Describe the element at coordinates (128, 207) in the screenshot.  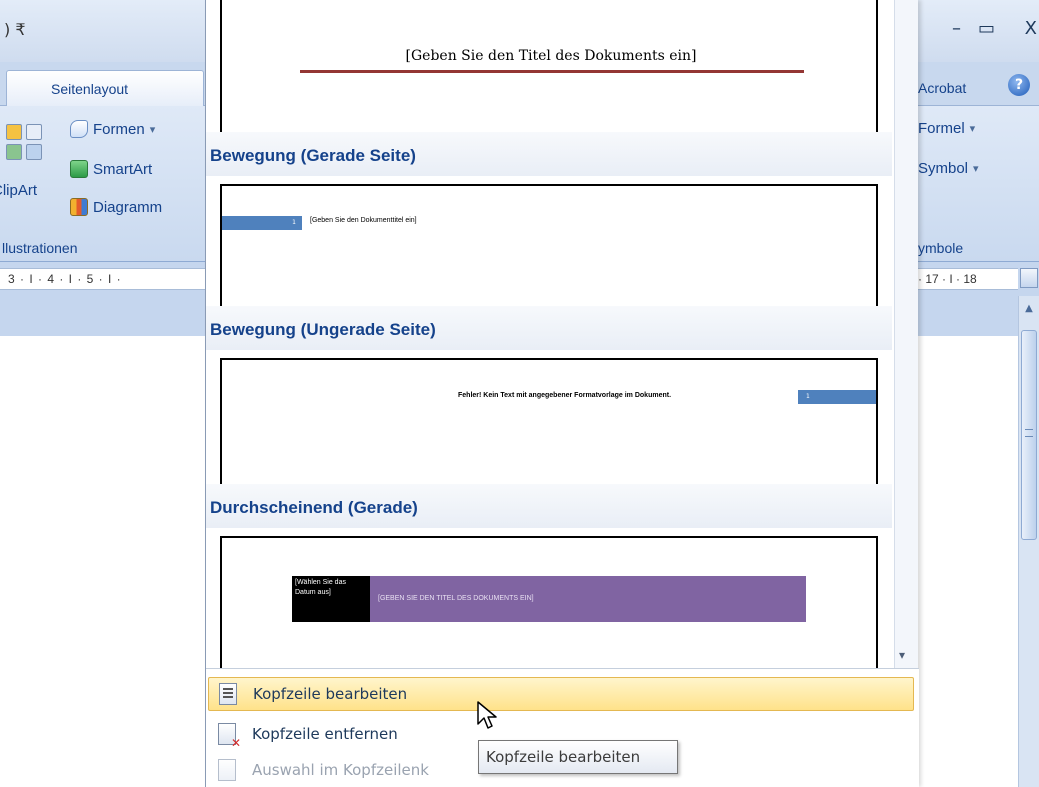
I see `diagramm-label: Diagramm` at that location.